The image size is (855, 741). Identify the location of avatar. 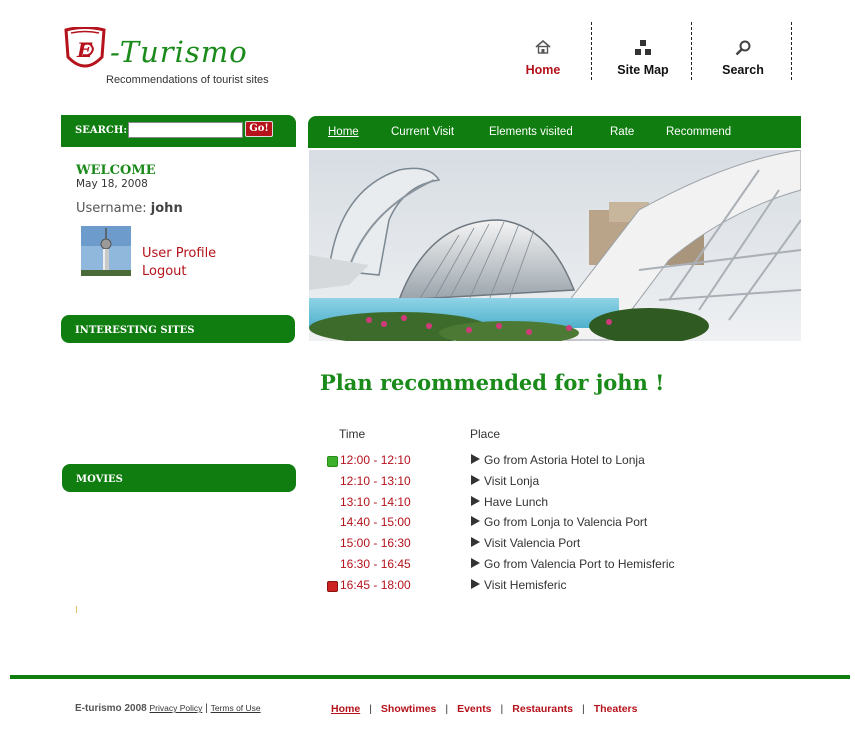
(106, 251).